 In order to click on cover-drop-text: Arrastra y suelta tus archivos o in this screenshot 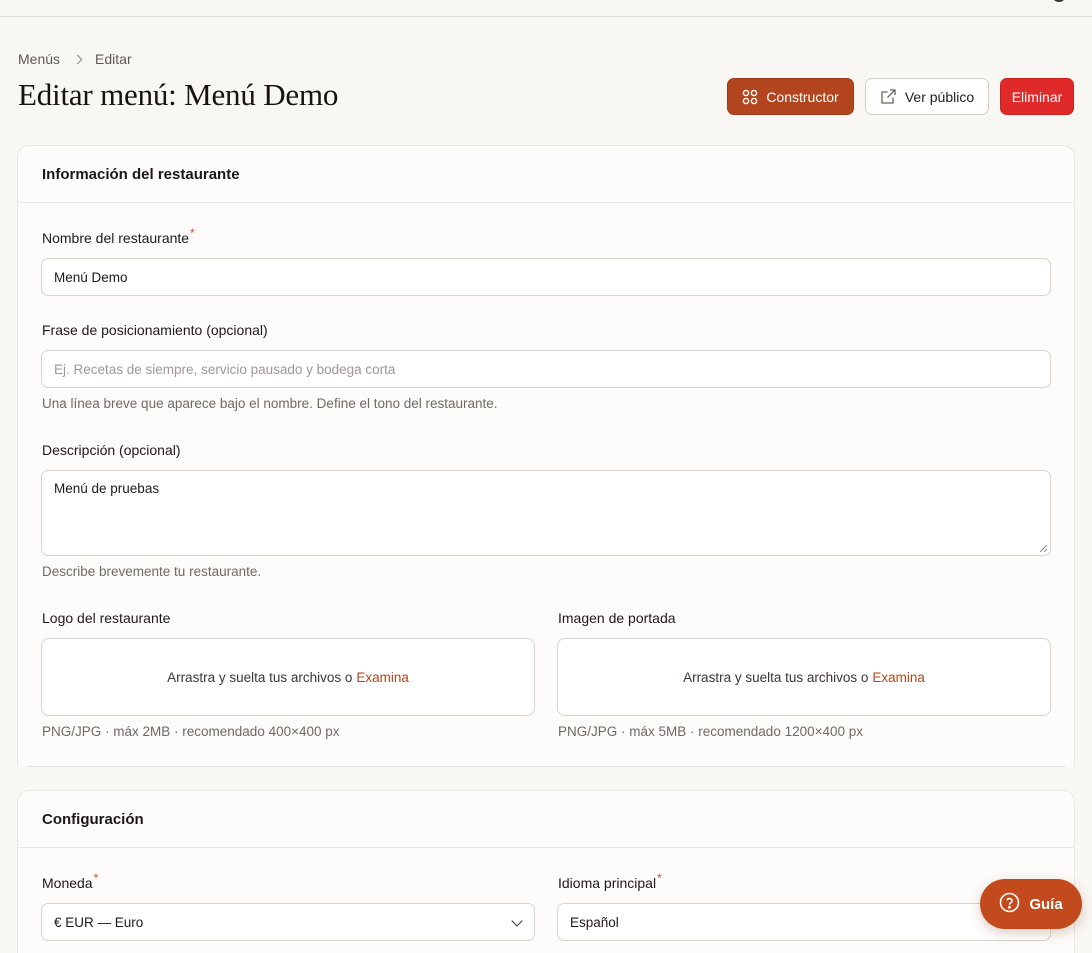, I will do `click(776, 677)`.